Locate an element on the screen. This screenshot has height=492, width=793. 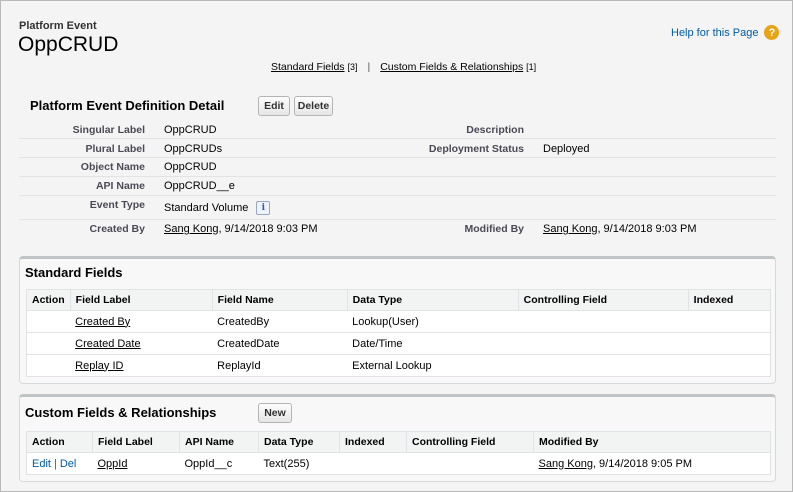
created-by-user-link: Sang Kong is located at coordinates (191, 229).